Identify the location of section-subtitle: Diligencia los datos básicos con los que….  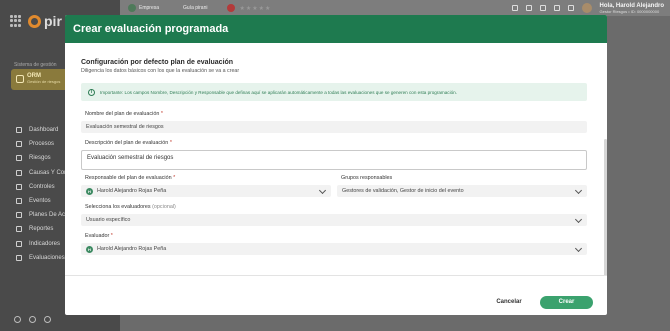
(160, 71).